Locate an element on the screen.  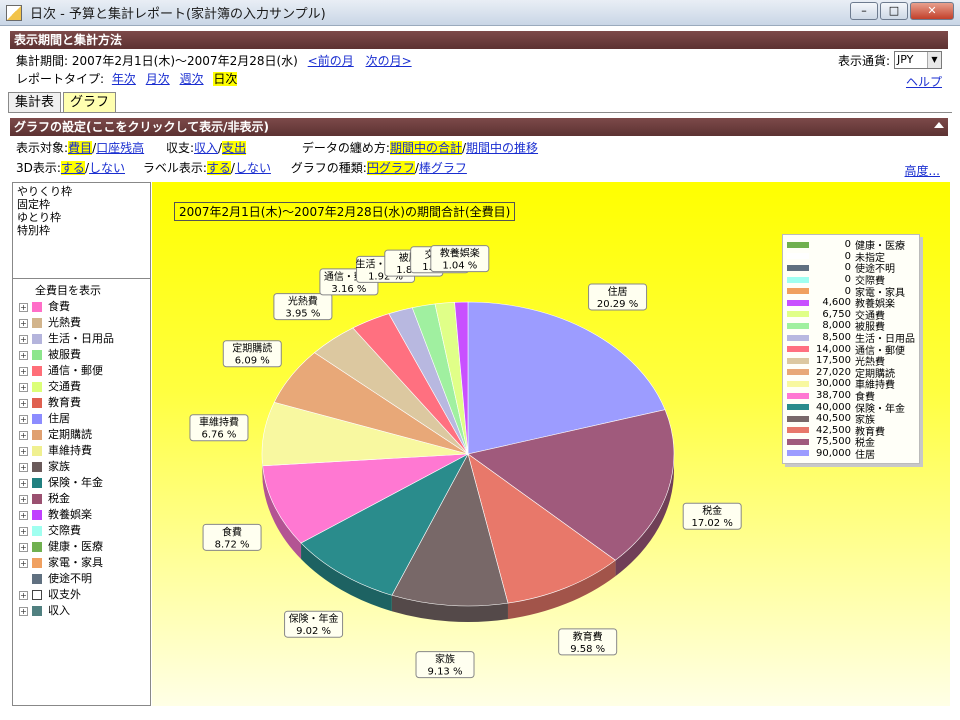
target-category: 費目 is located at coordinates (80, 148).